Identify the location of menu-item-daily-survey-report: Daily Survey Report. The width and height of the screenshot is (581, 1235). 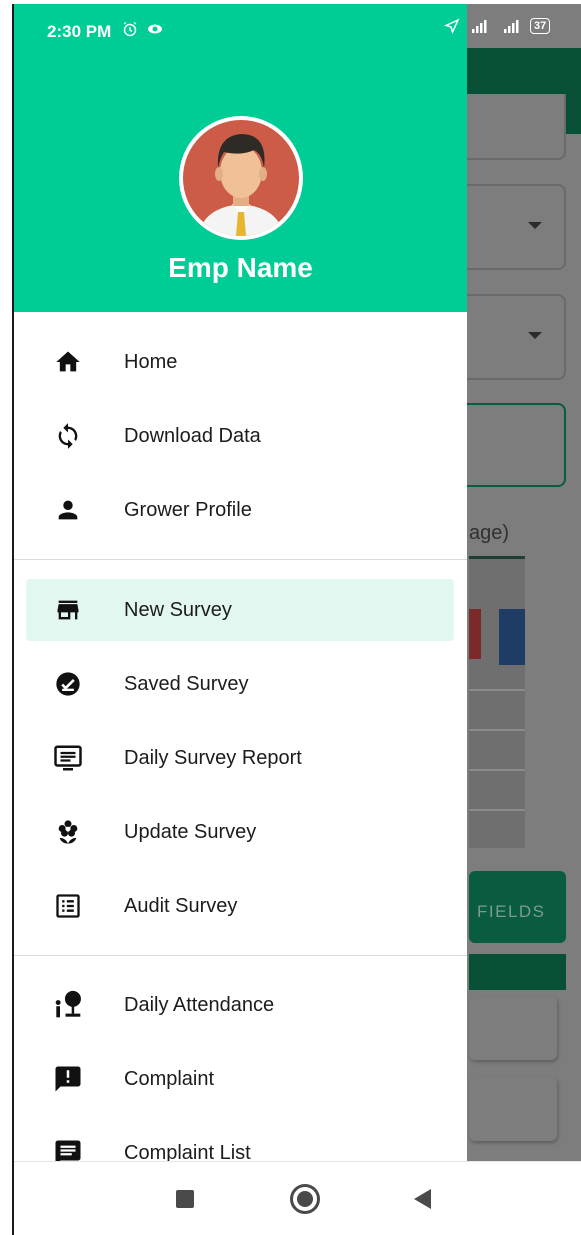
(240, 758).